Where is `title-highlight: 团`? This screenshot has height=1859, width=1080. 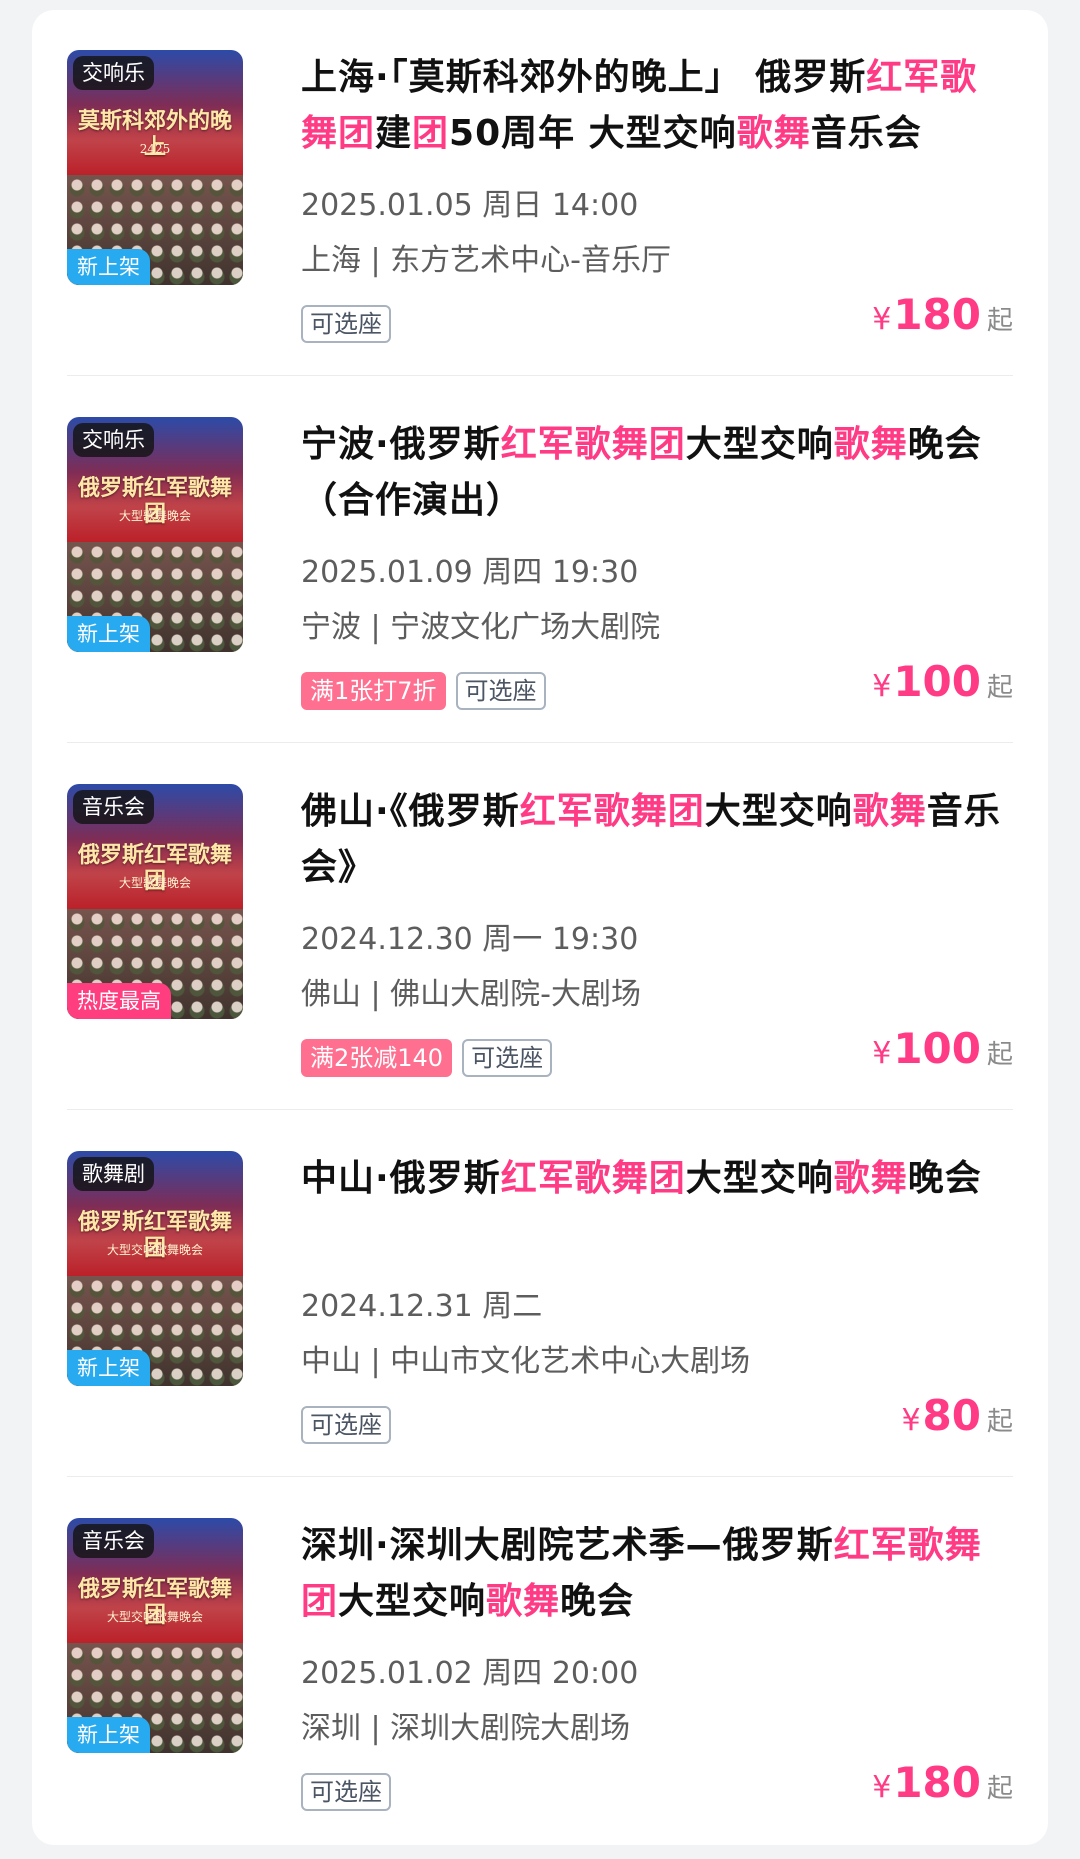
title-highlight: 团 is located at coordinates (431, 133).